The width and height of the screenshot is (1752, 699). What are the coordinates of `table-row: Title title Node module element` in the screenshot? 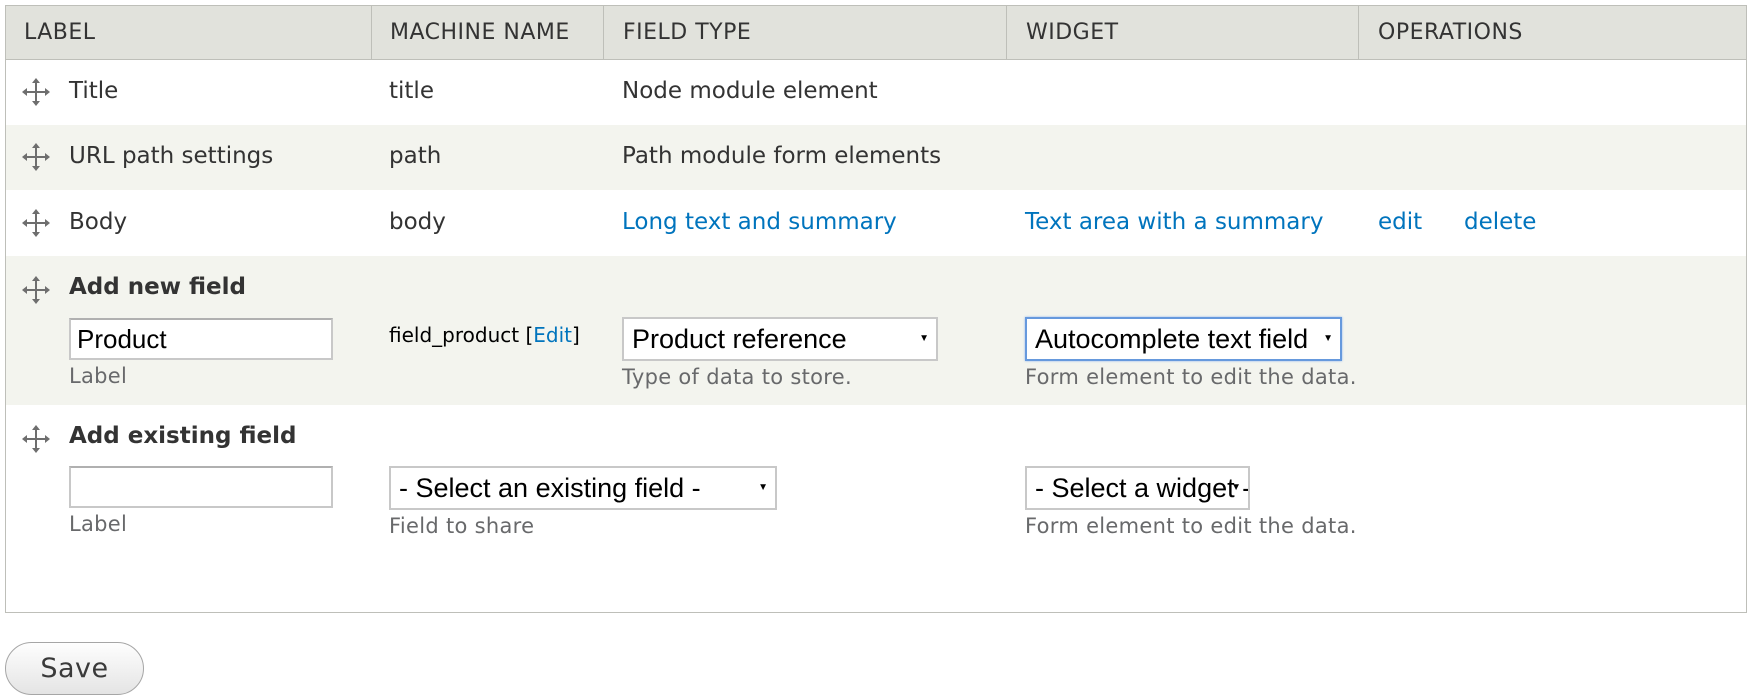 It's located at (876, 92).